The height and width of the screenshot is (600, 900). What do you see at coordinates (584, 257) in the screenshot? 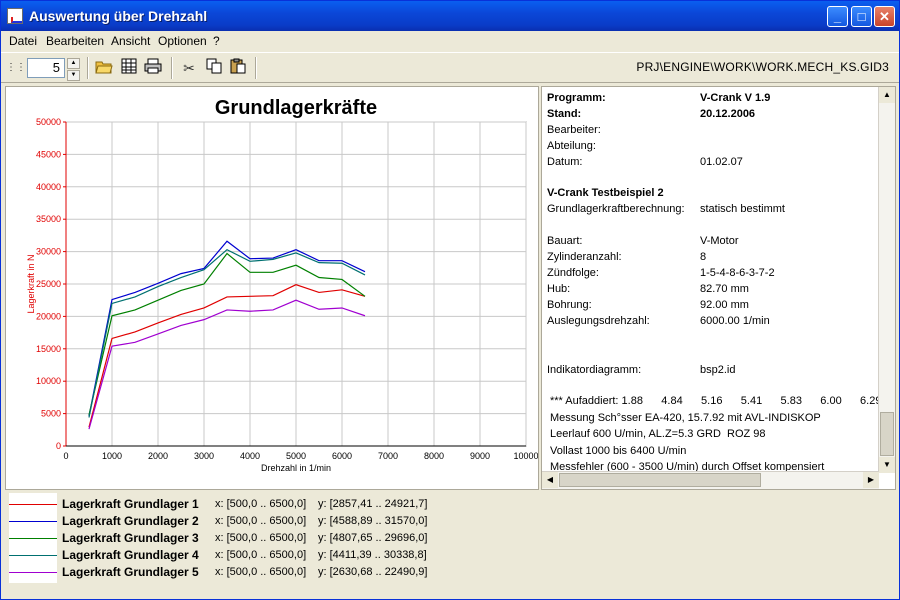
I see `info-label: Zylinderanzahl:` at bounding box center [584, 257].